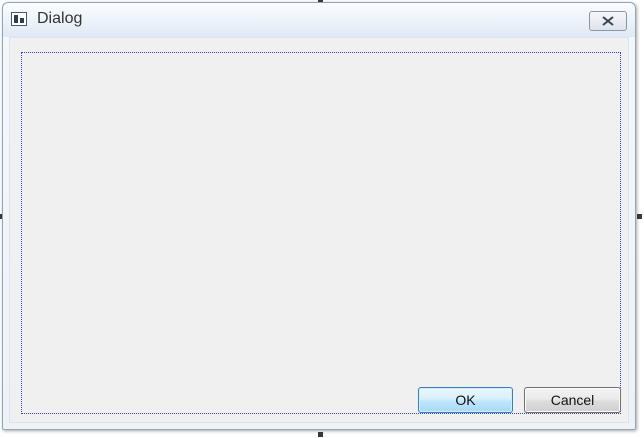 The height and width of the screenshot is (438, 644). What do you see at coordinates (319, 20) in the screenshot?
I see `title-bar: Dialog` at bounding box center [319, 20].